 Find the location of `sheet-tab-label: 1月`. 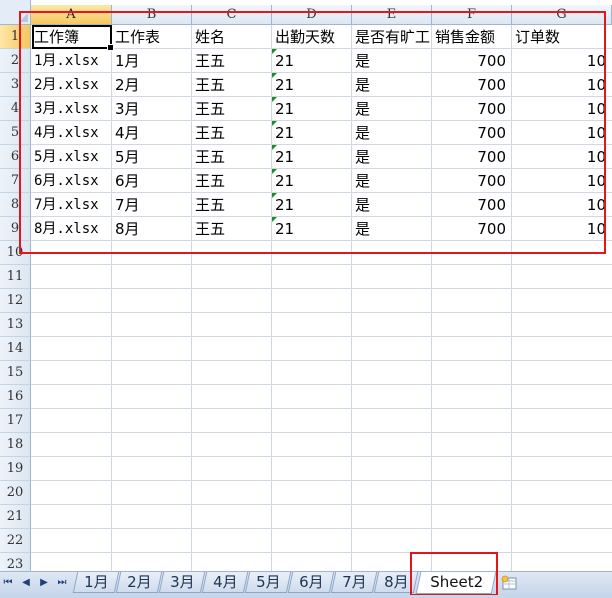

sheet-tab-label: 1月 is located at coordinates (96, 582).